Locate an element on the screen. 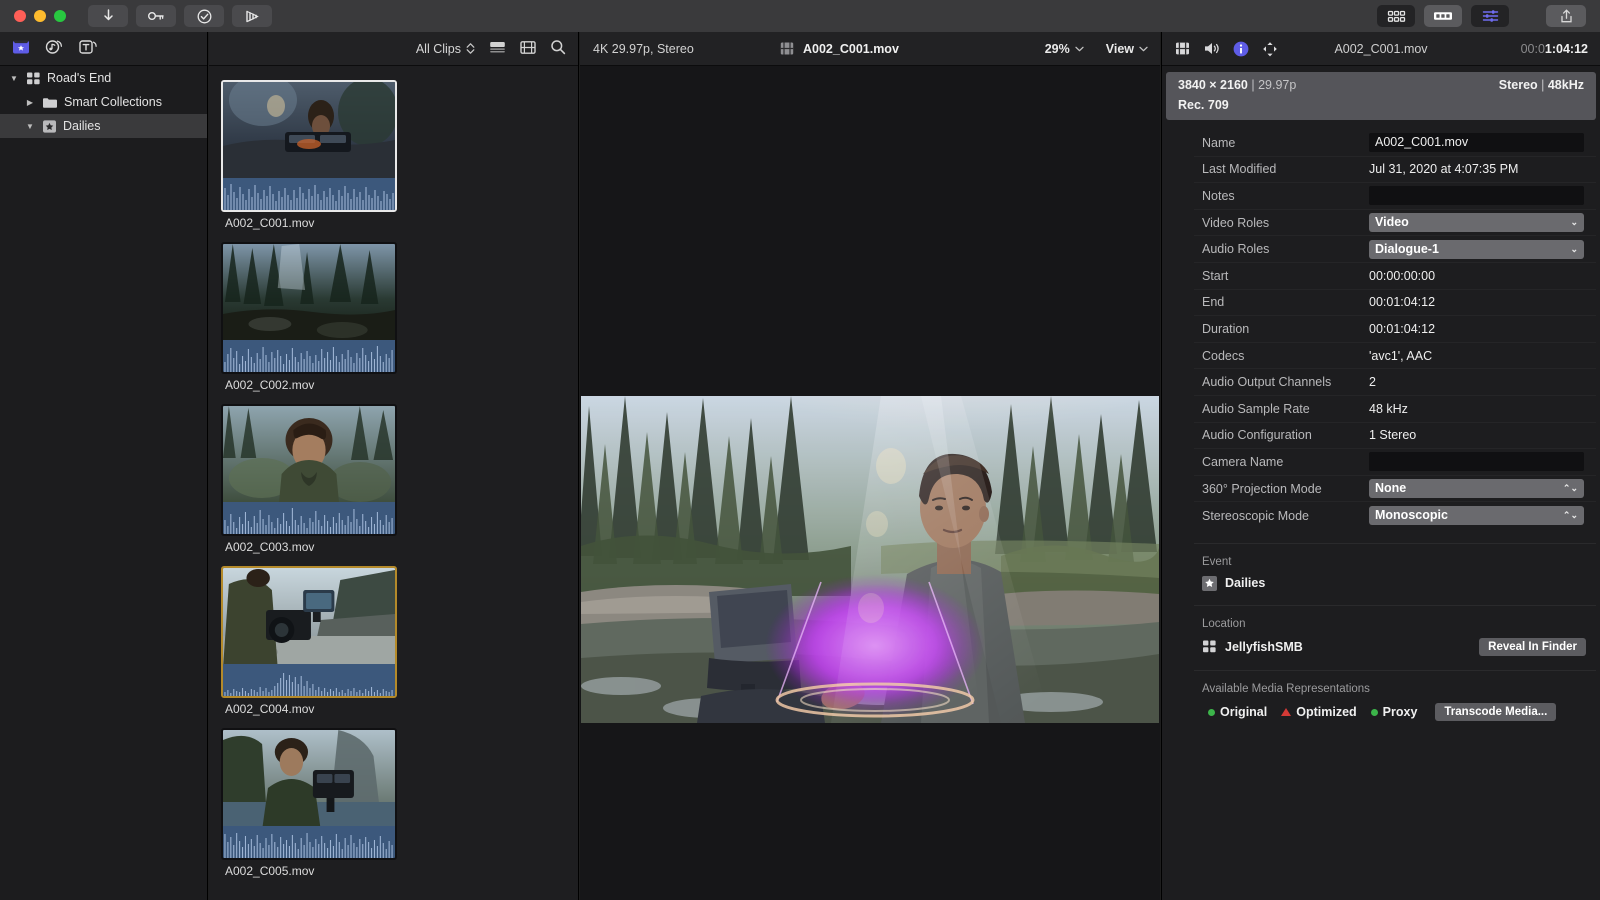 This screenshot has height=900, width=1600. table-row: Audio Roles Dialogue-1 ⌄ is located at coordinates (1395, 249).